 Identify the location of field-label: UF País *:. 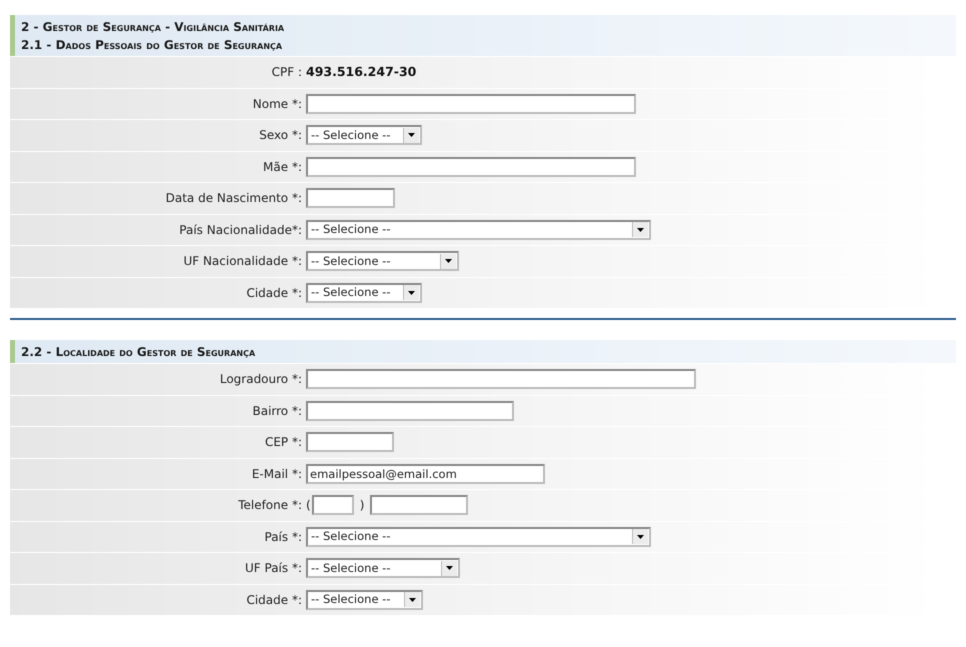
(273, 569).